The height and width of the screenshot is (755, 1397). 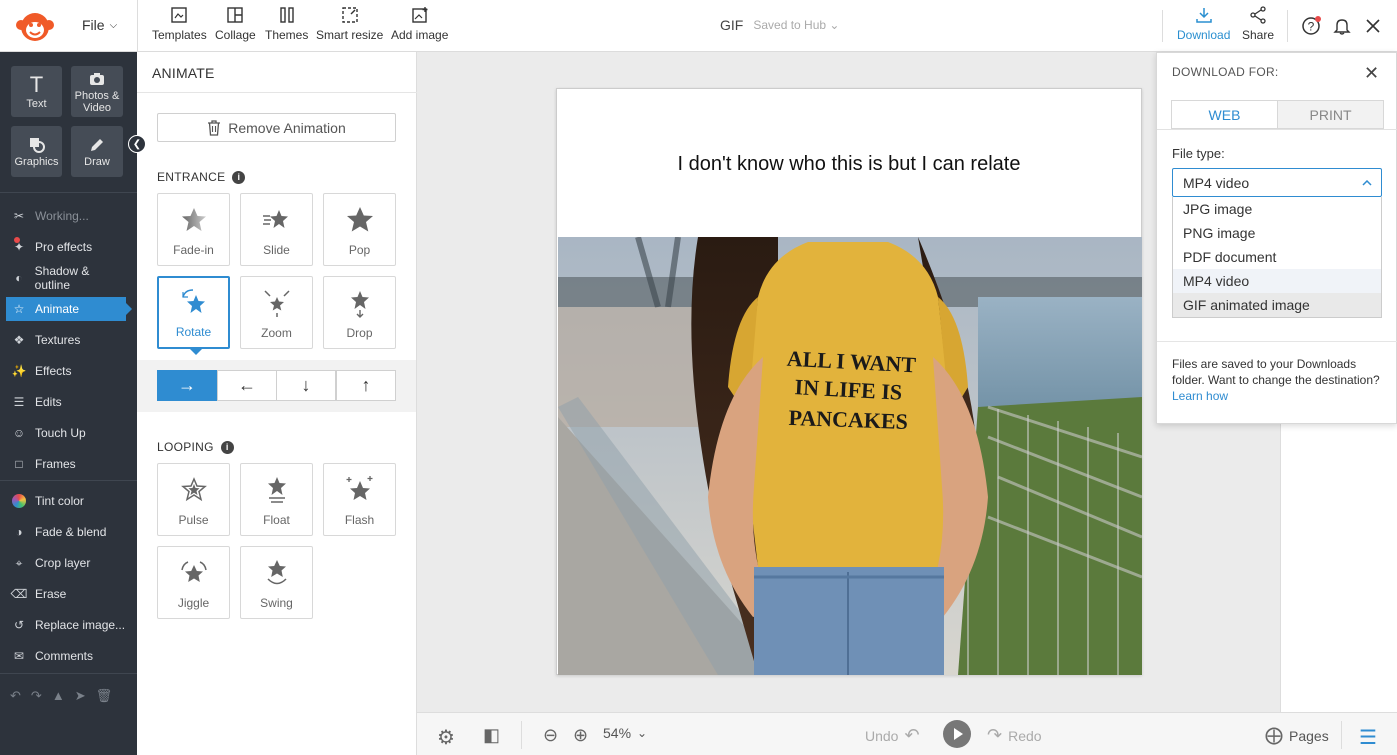 I want to click on file-menu: File ⌵, so click(x=99, y=25).